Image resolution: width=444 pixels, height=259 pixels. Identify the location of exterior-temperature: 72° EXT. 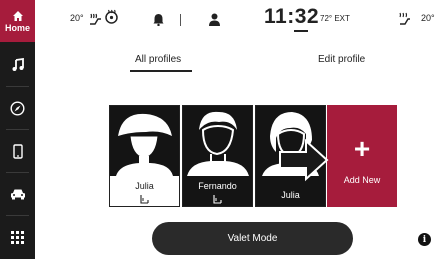
(335, 18).